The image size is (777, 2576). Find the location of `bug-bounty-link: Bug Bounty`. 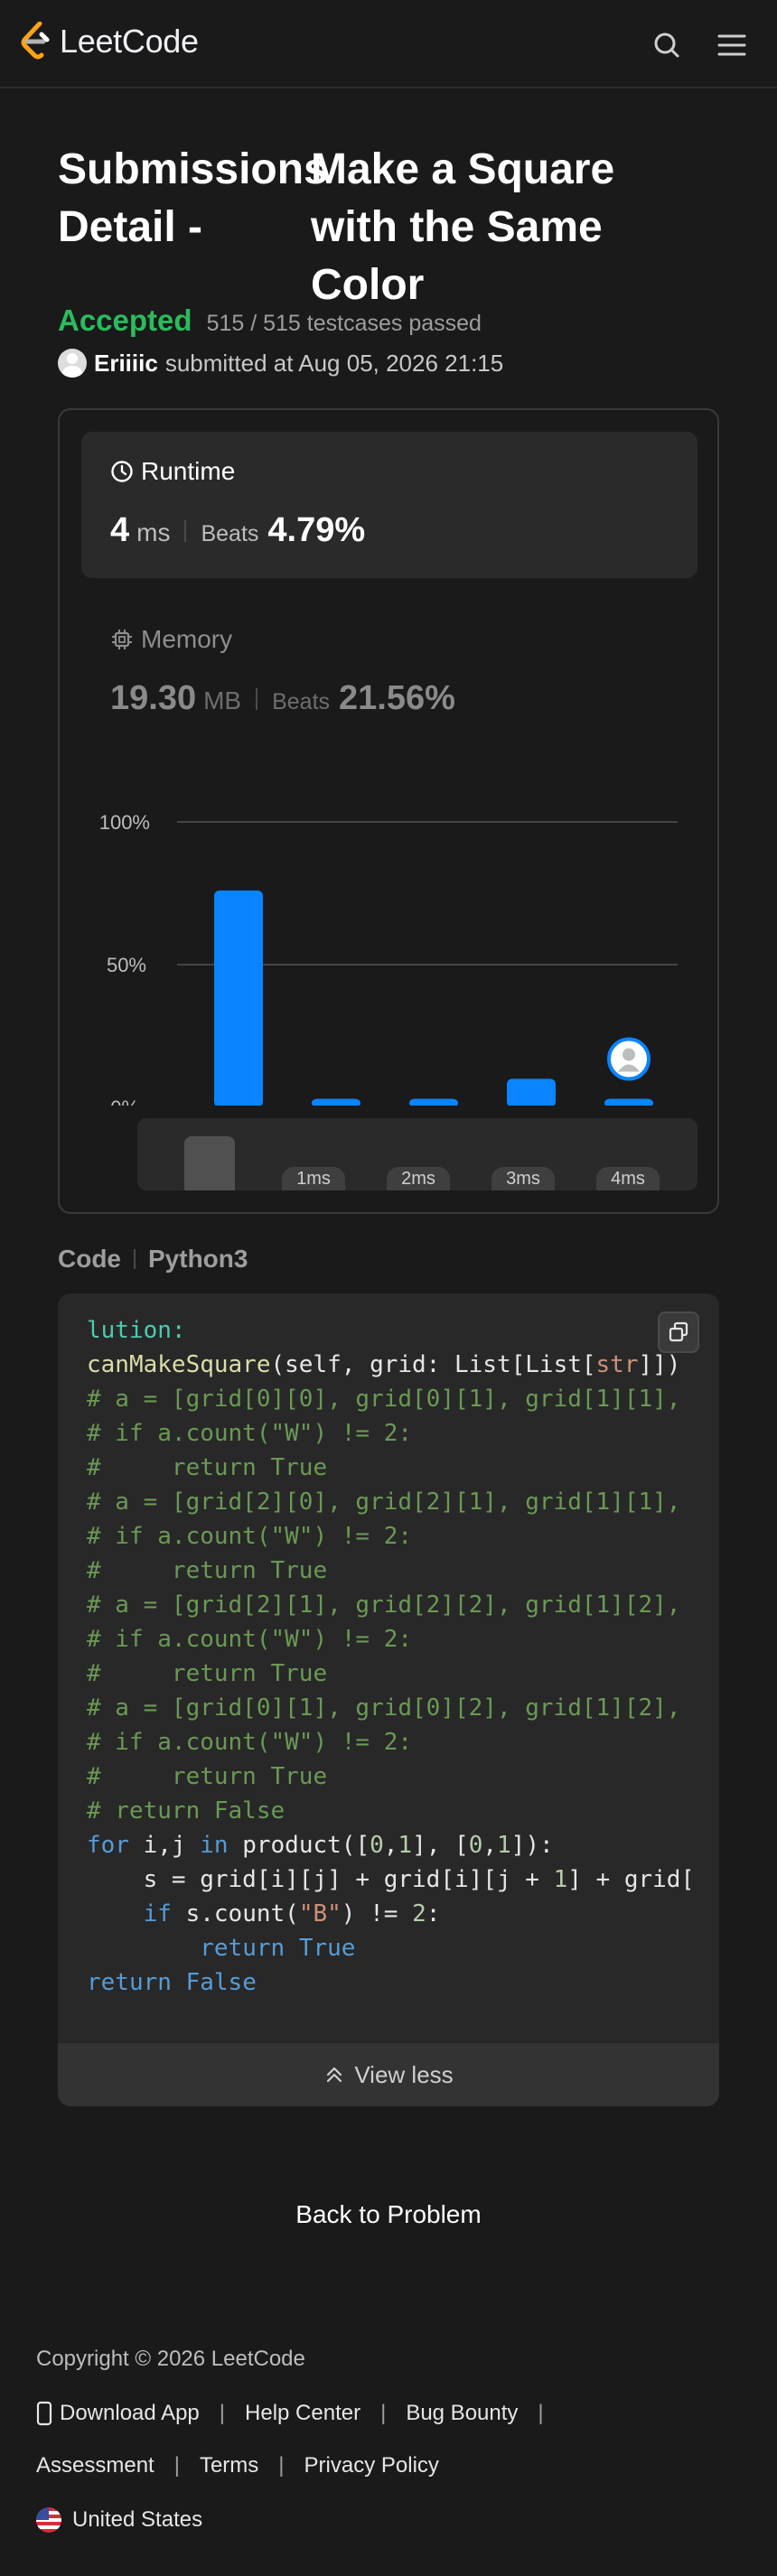

bug-bounty-link: Bug Bounty is located at coordinates (462, 2413).